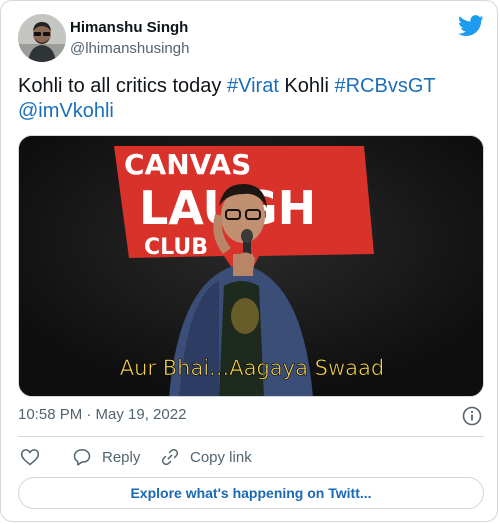 The image size is (500, 524). I want to click on info-icon, so click(472, 416).